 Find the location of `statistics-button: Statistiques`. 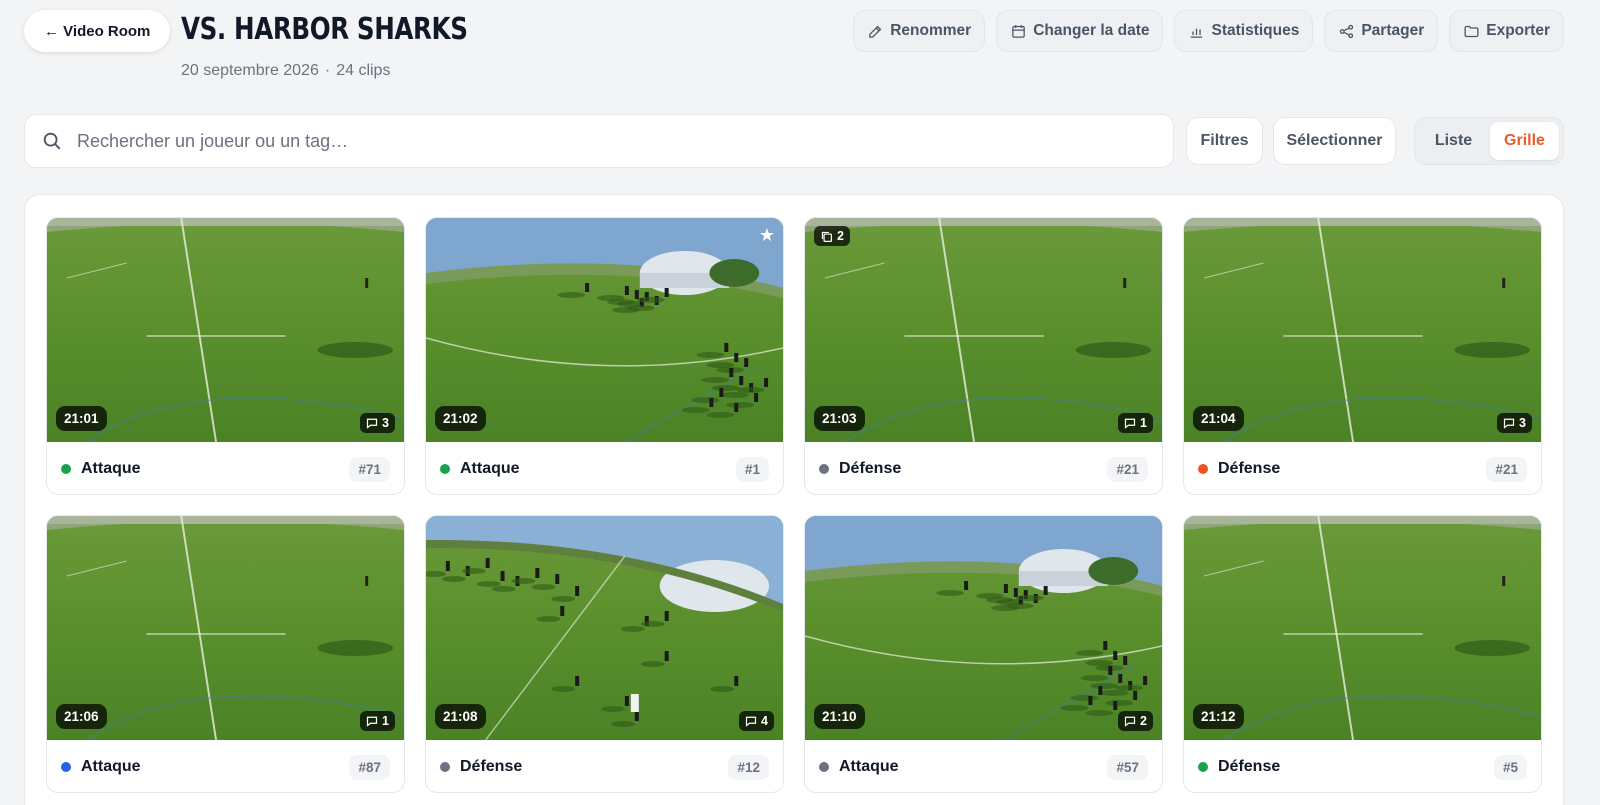

statistics-button: Statistiques is located at coordinates (1244, 31).